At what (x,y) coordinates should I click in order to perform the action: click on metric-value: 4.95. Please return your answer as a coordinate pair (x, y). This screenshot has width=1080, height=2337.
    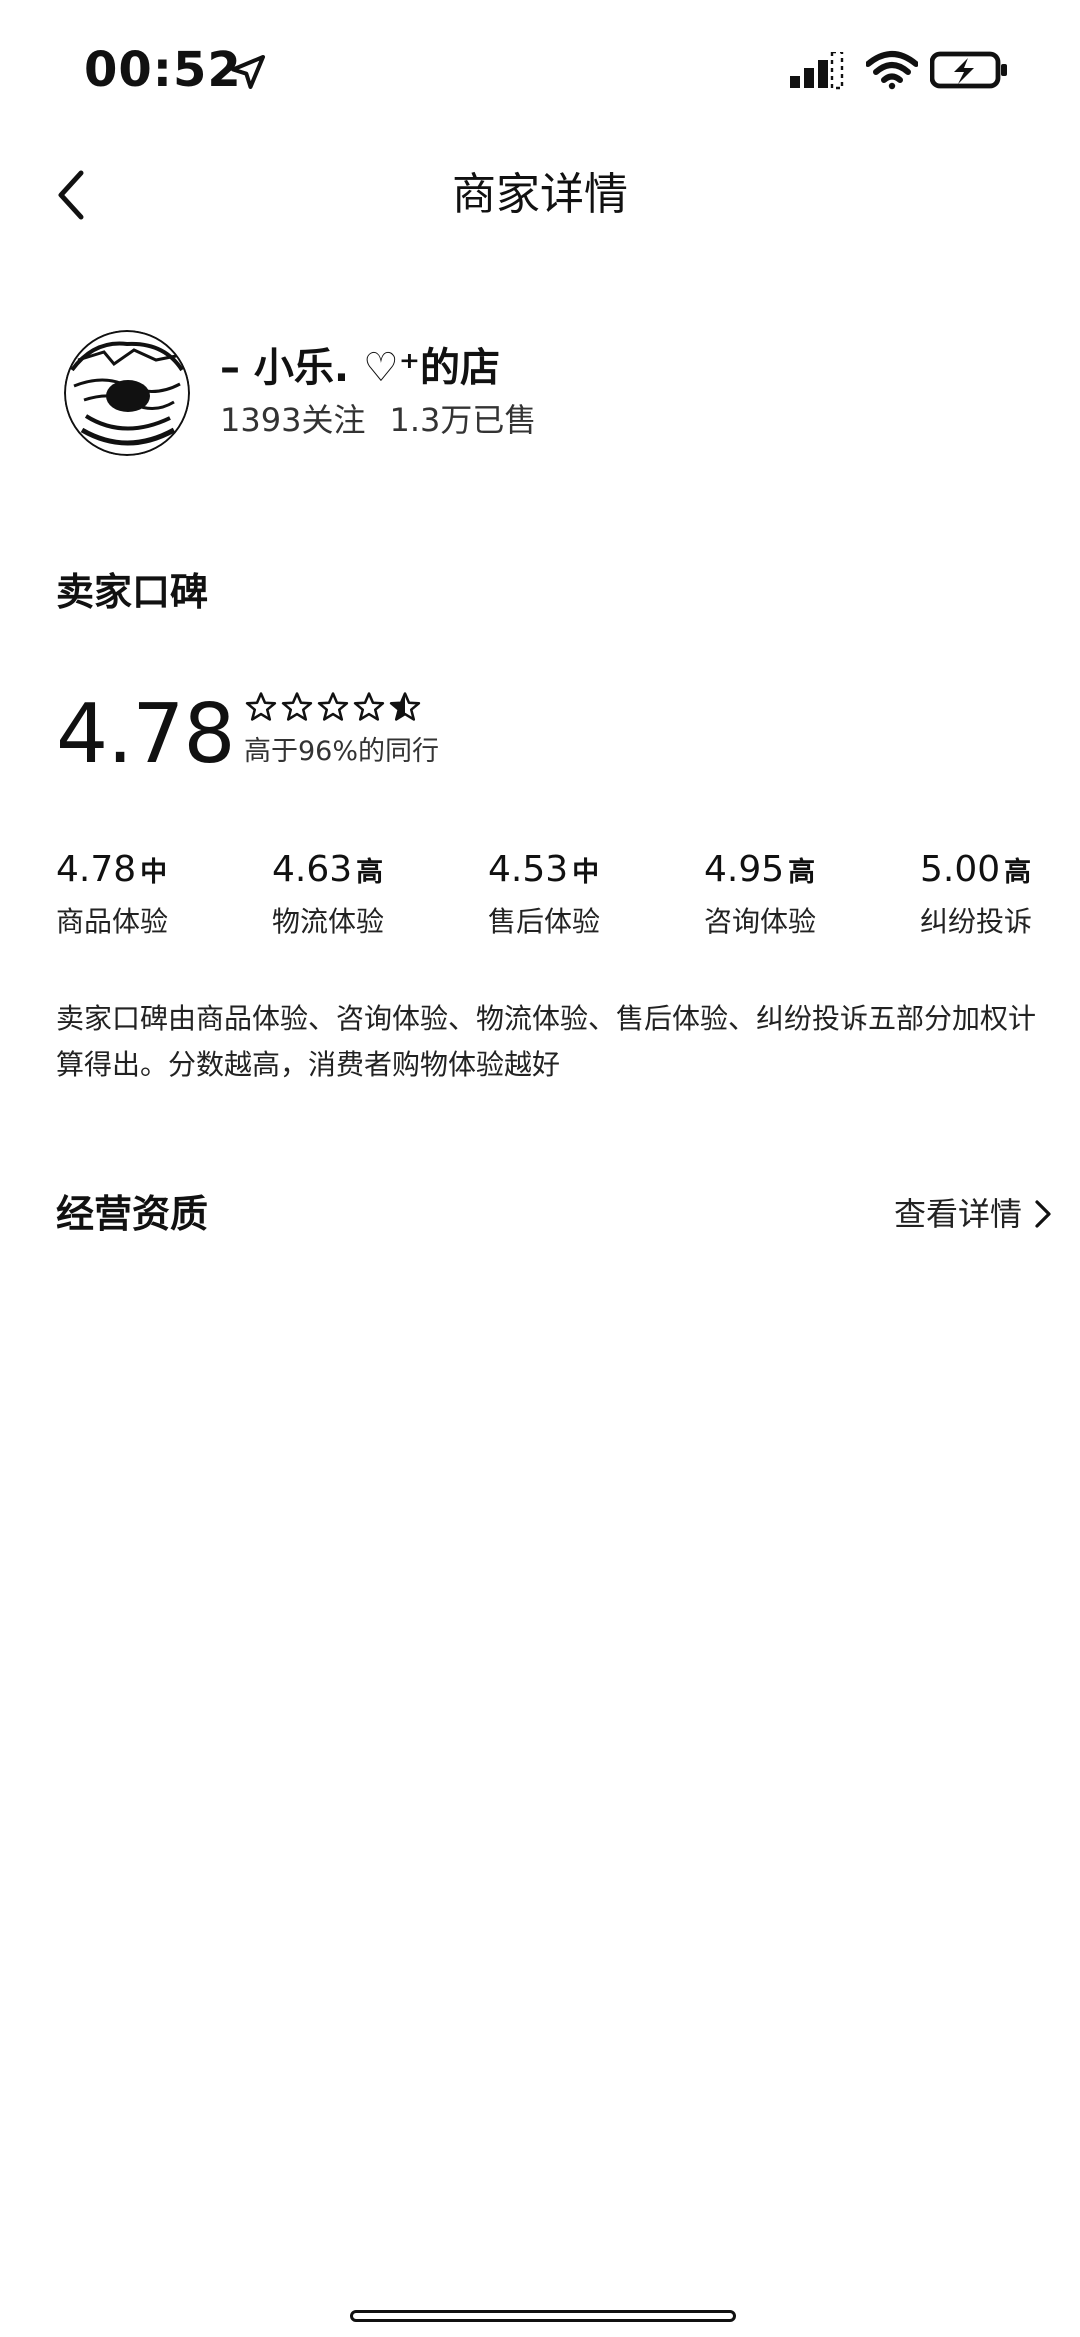
    Looking at the image, I should click on (744, 869).